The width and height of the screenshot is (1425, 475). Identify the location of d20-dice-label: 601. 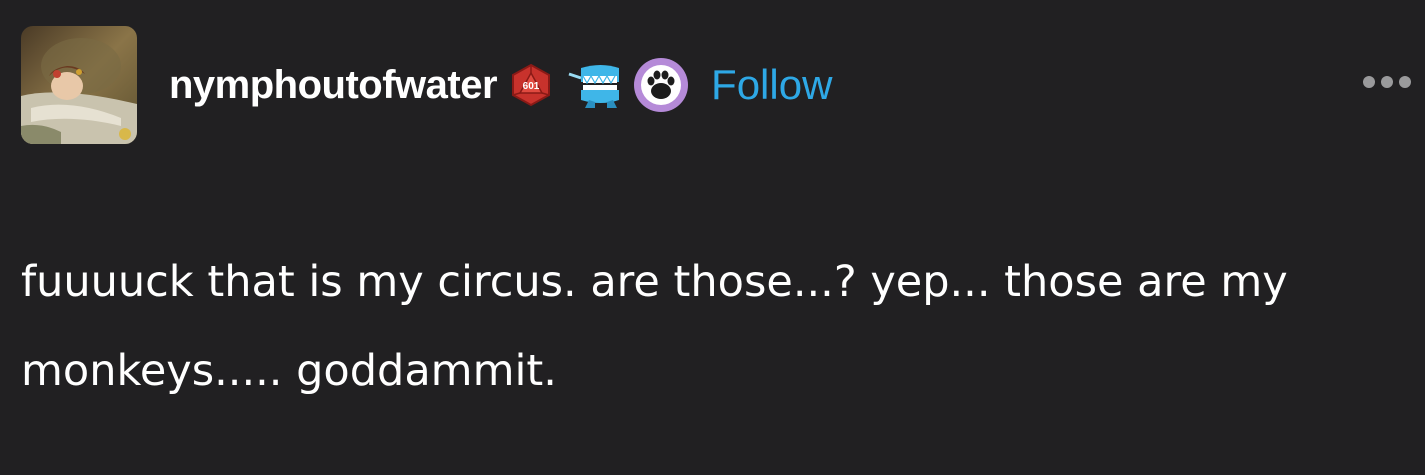
(531, 86).